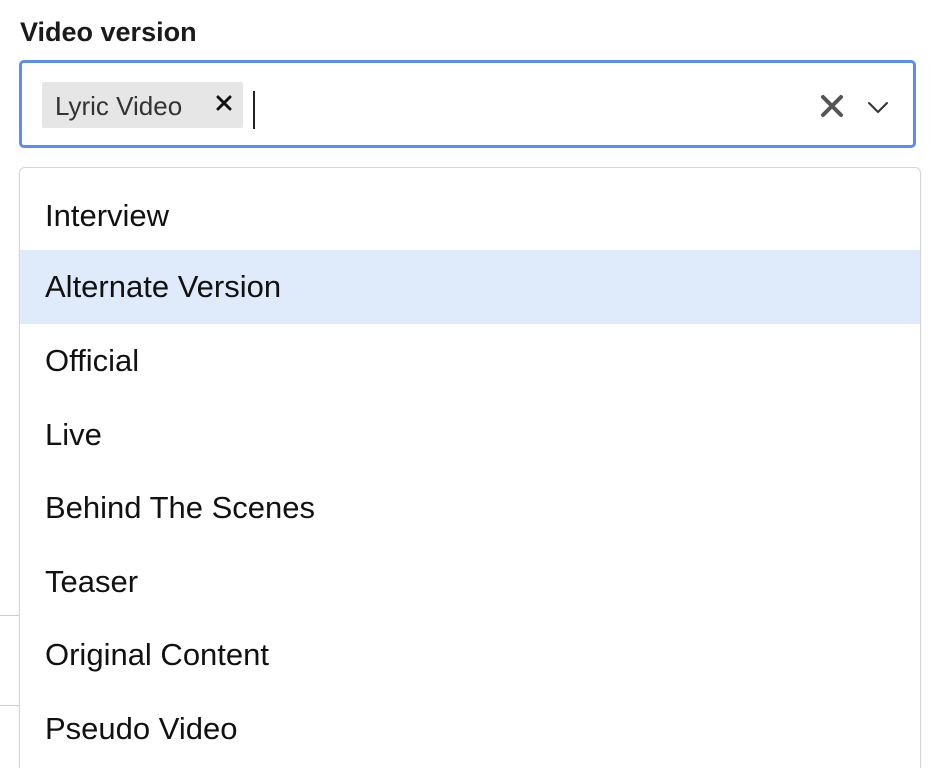 The image size is (938, 768). What do you see at coordinates (470, 508) in the screenshot?
I see `menu-option-behind-the-scenes: Behind The Scenes` at bounding box center [470, 508].